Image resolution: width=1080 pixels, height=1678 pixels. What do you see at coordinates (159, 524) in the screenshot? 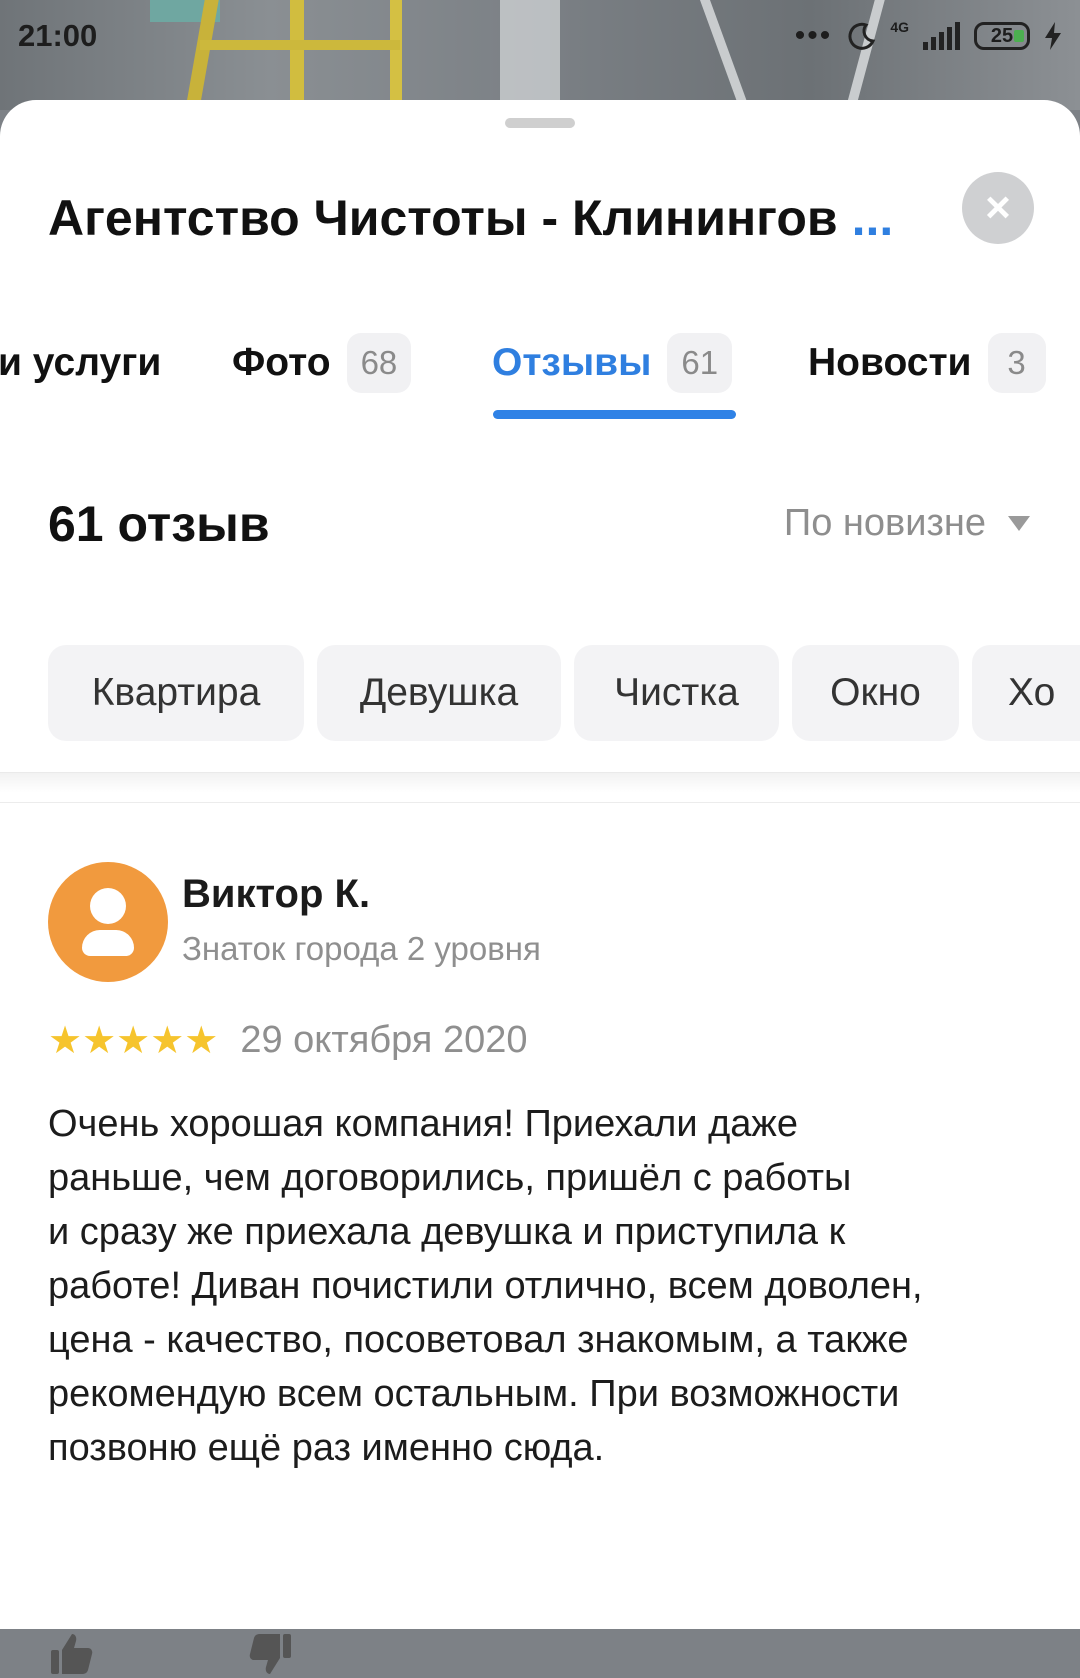
I see `reviews-count: 61 отзыв` at bounding box center [159, 524].